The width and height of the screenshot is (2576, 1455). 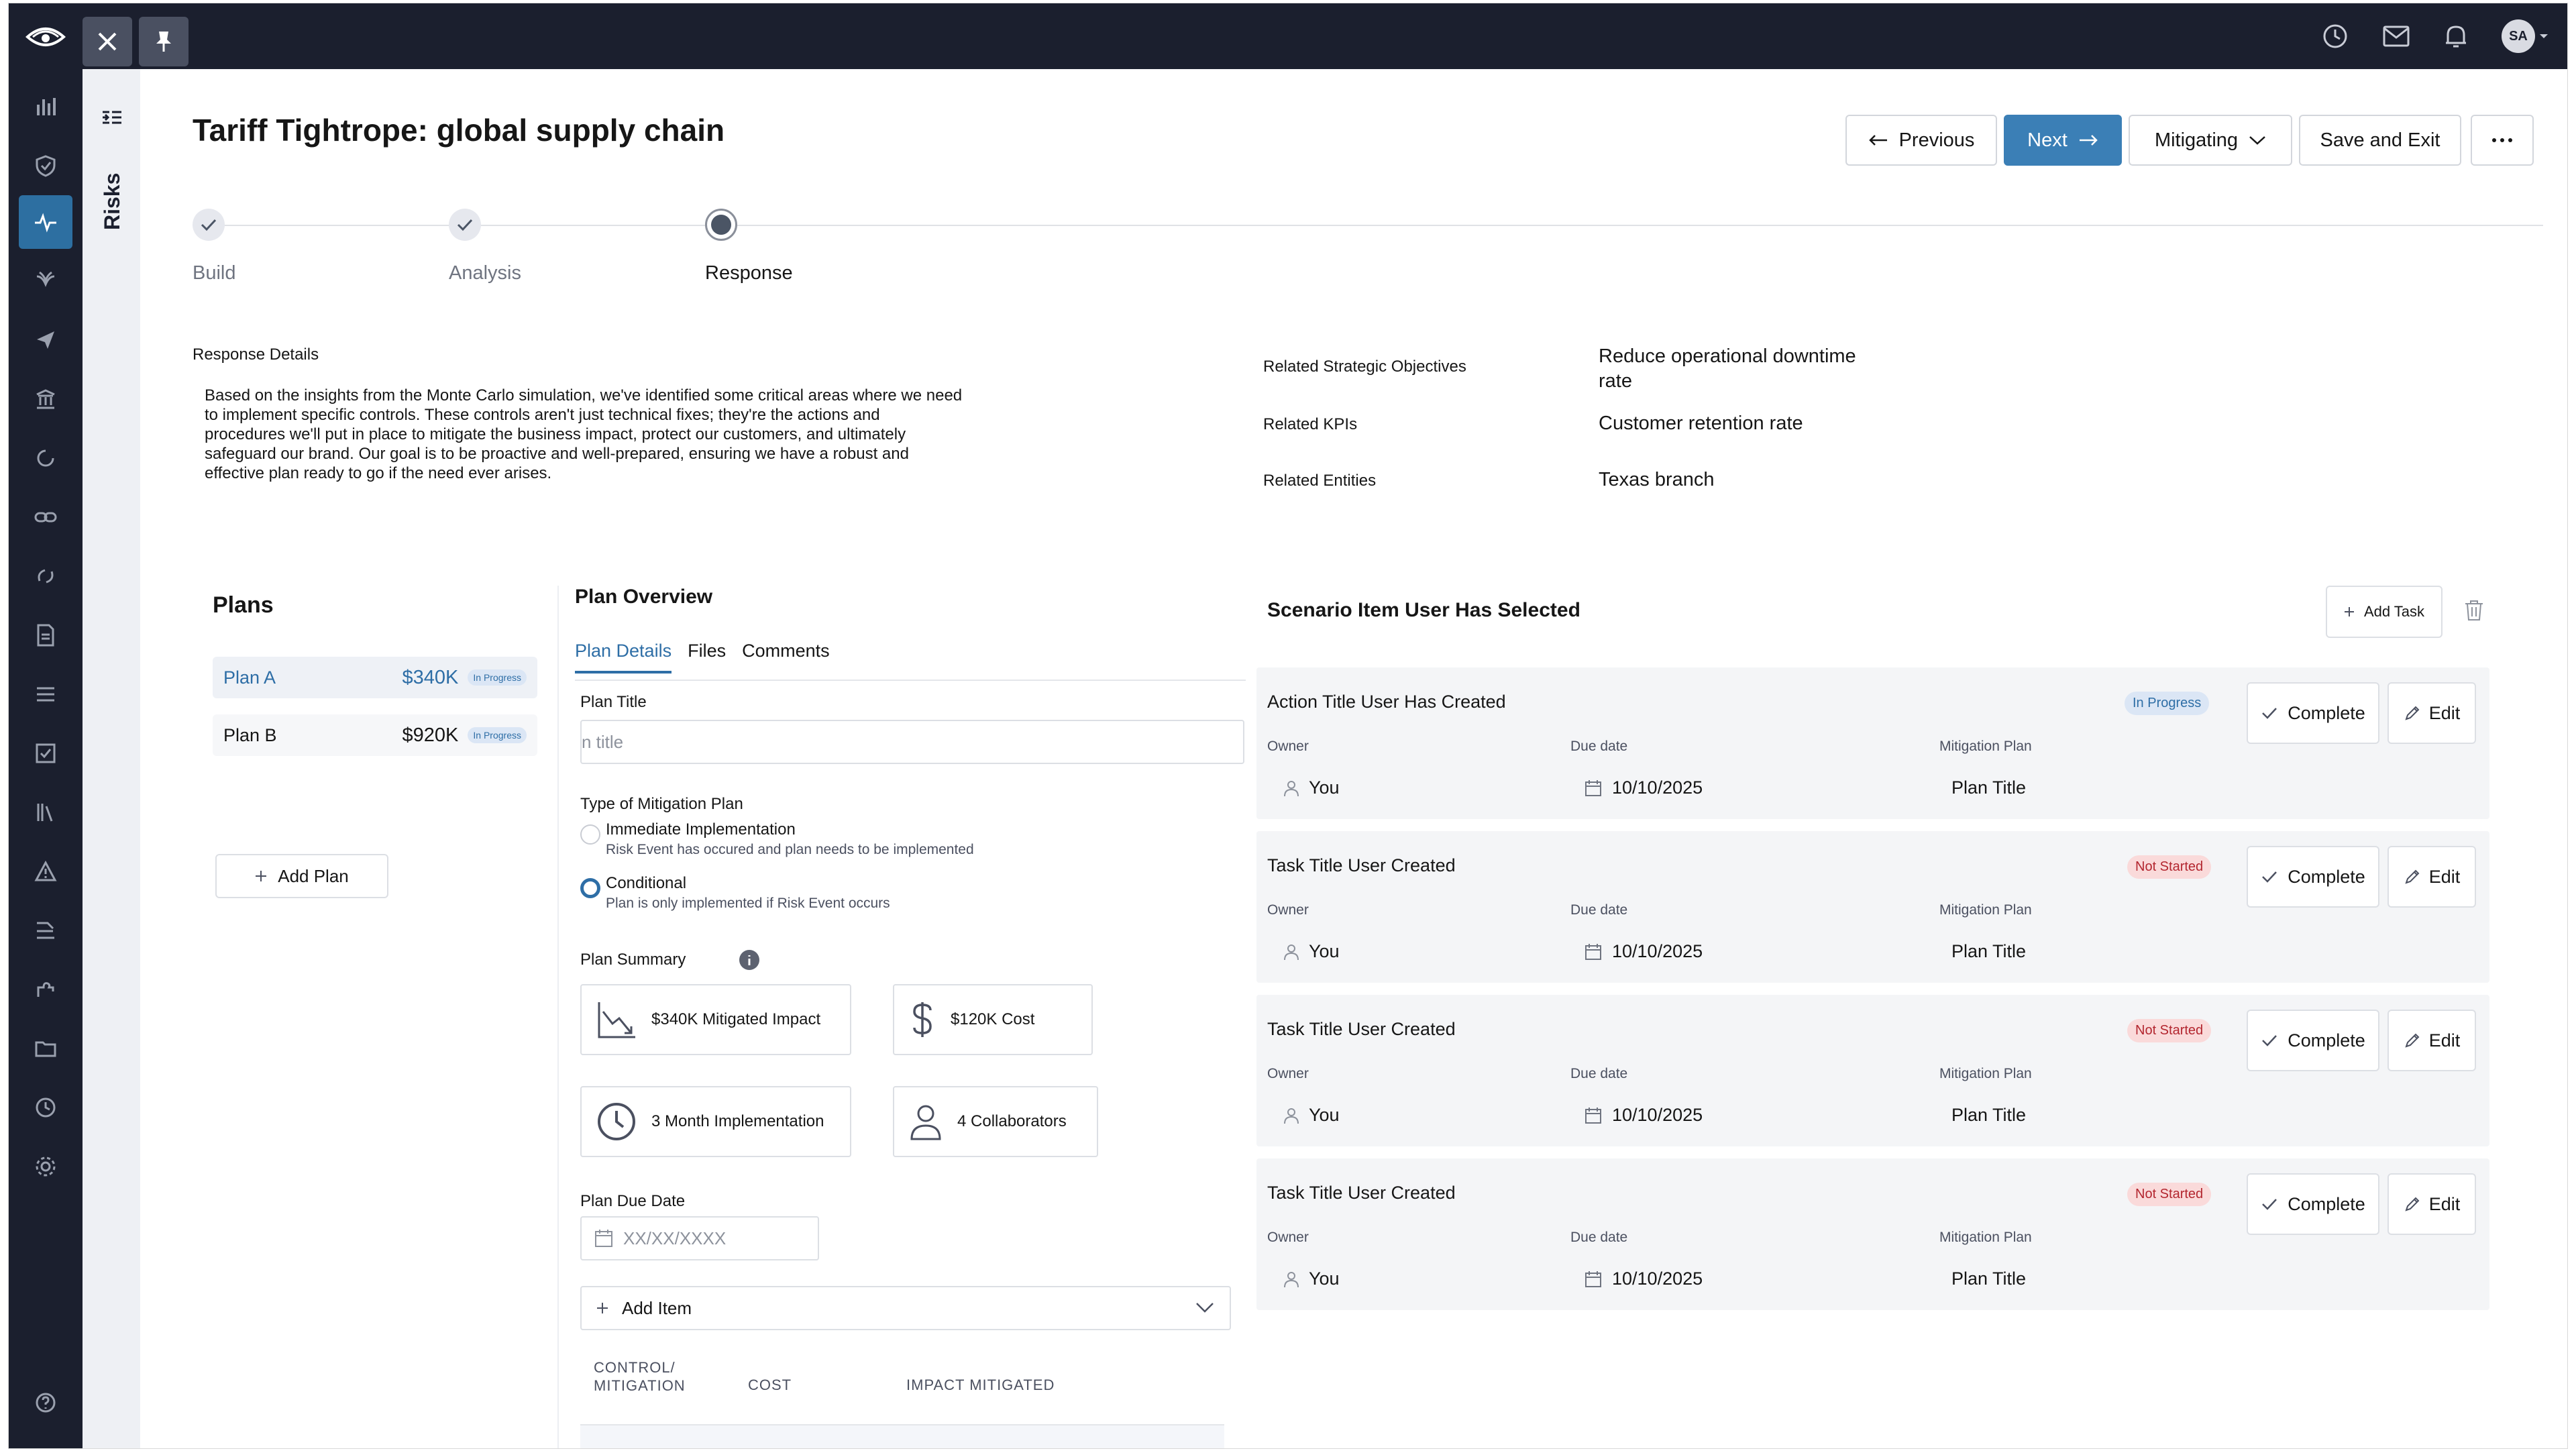 What do you see at coordinates (1291, 952) in the screenshot?
I see `person-icon` at bounding box center [1291, 952].